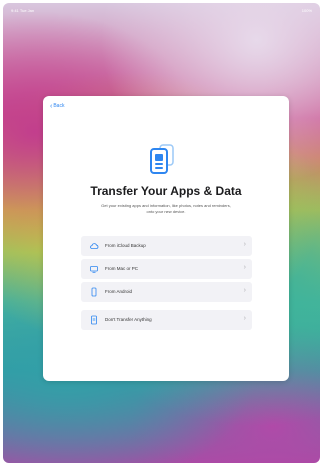  What do you see at coordinates (125, 245) in the screenshot?
I see `option-label: From iCloud Backup` at bounding box center [125, 245].